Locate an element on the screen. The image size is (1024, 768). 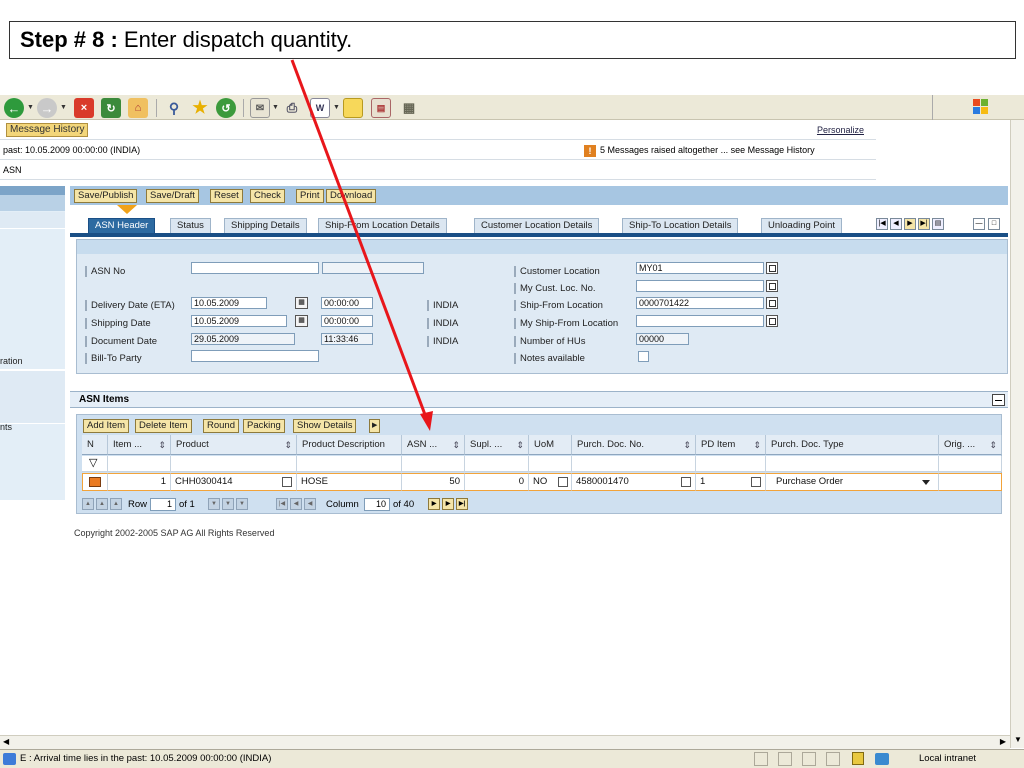
orig-cell is located at coordinates (970, 482).